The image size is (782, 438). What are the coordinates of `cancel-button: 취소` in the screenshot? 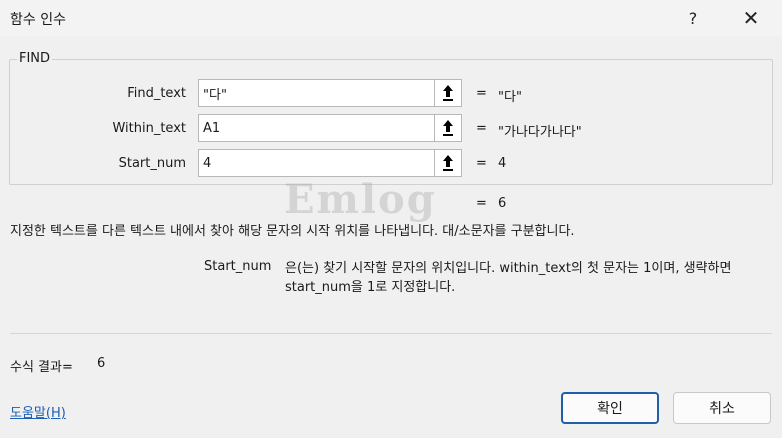 It's located at (722, 408).